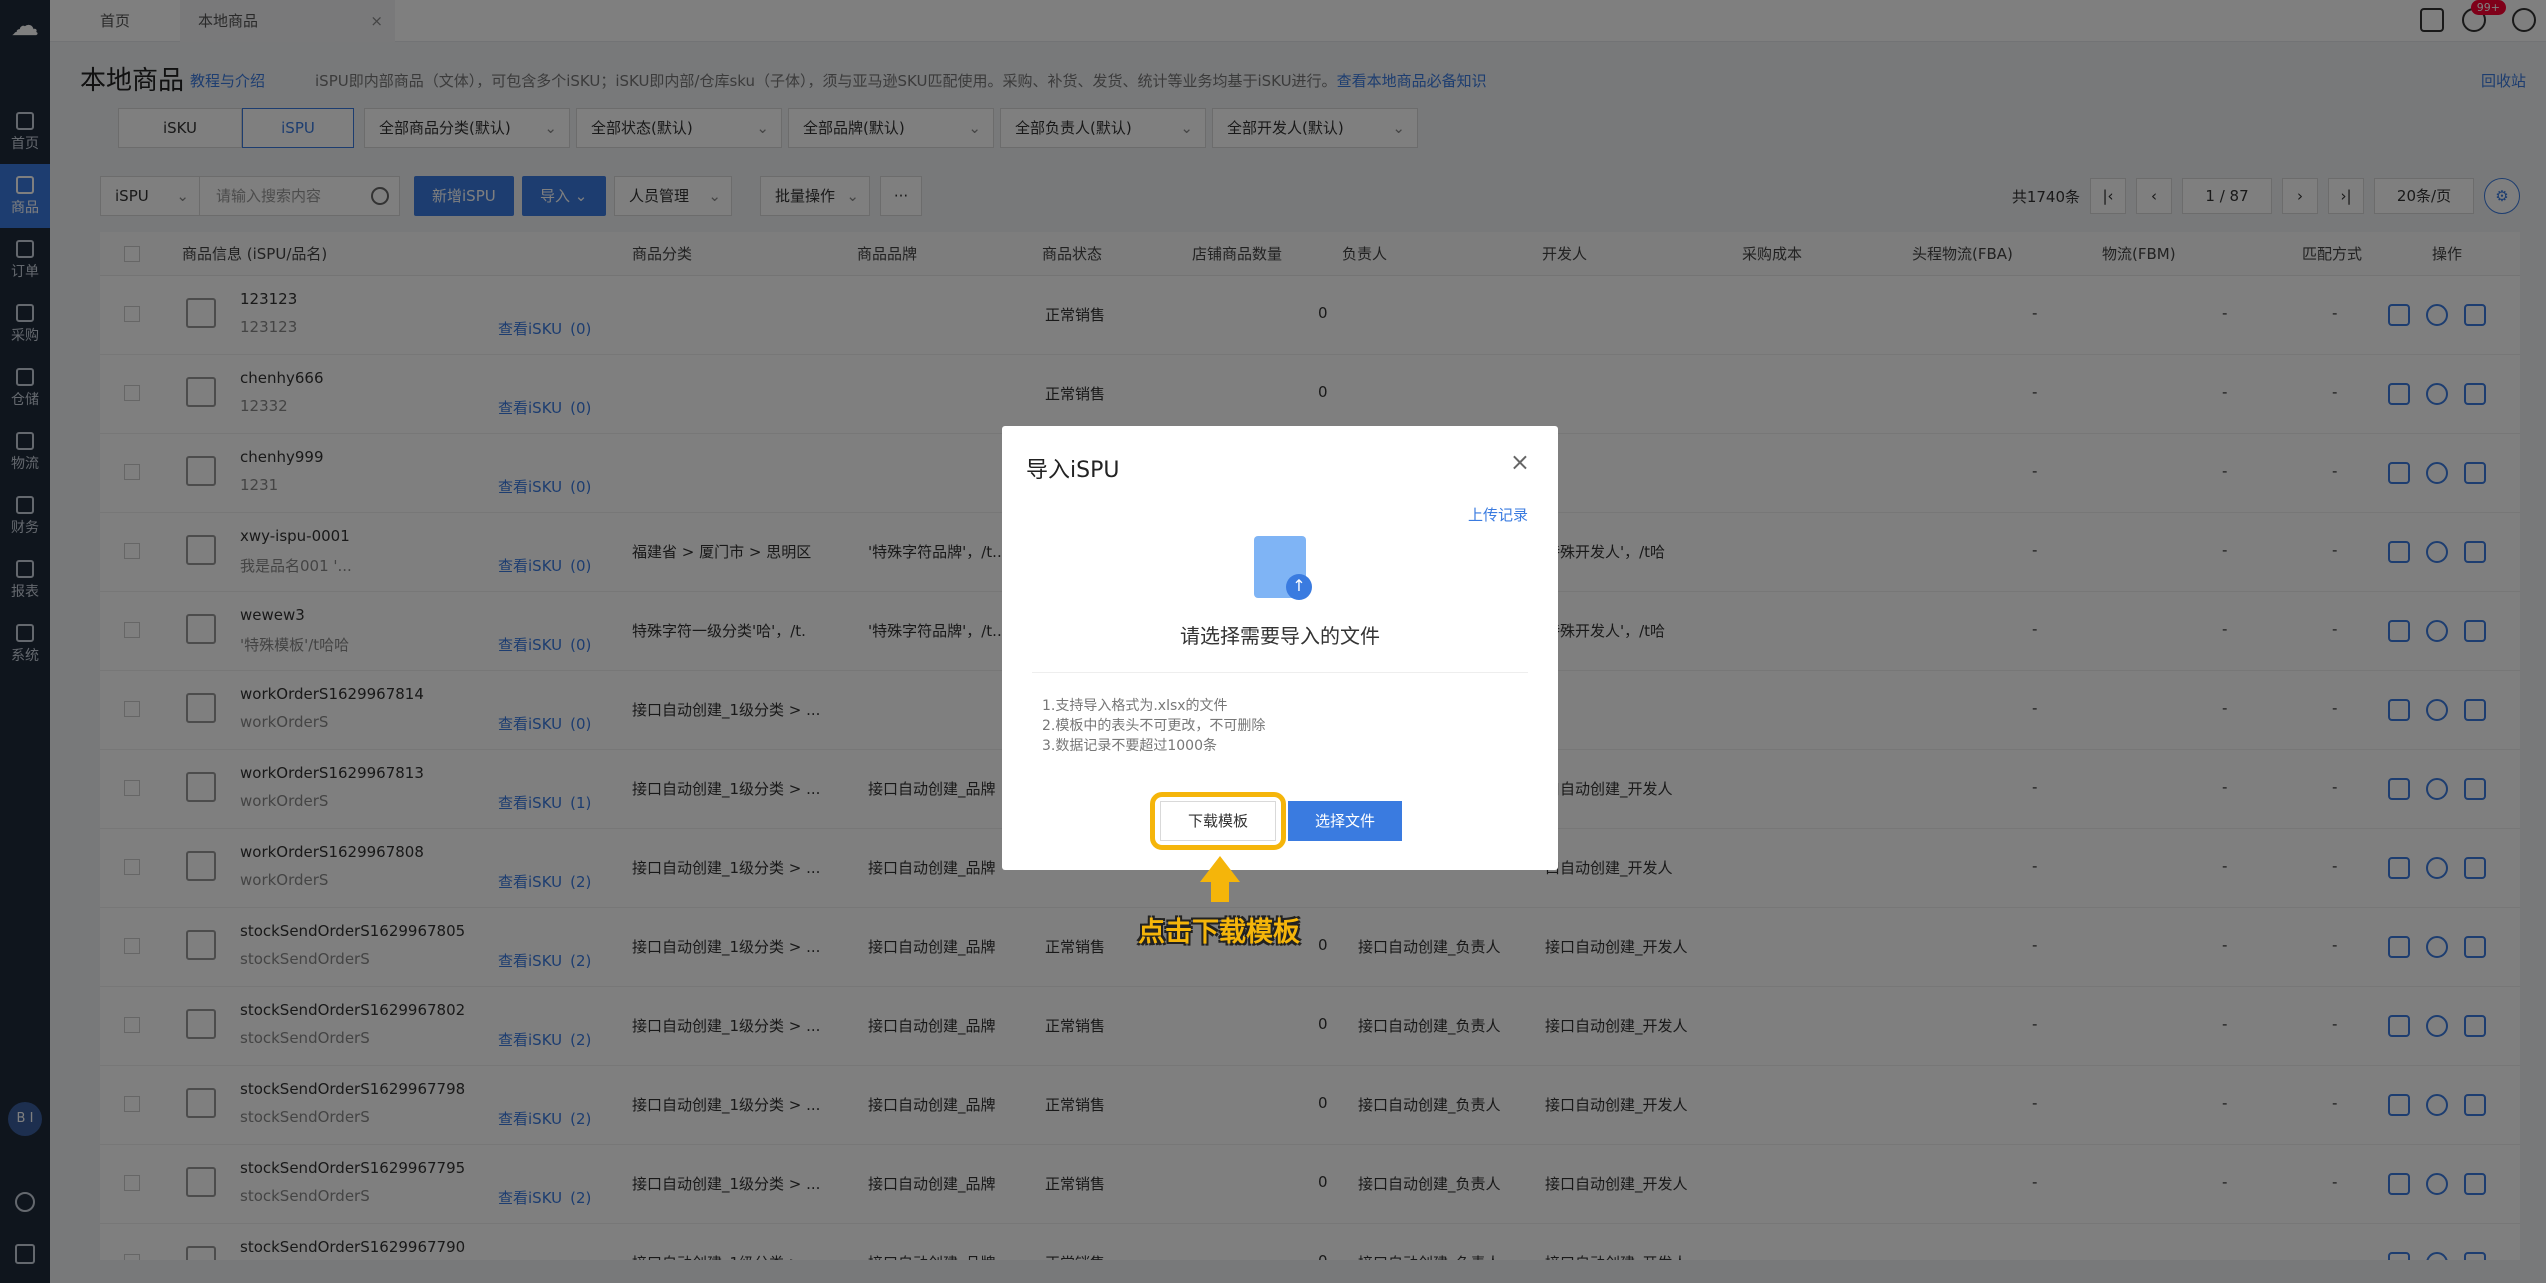  I want to click on dialog-title: 导入iSPU, so click(1073, 470).